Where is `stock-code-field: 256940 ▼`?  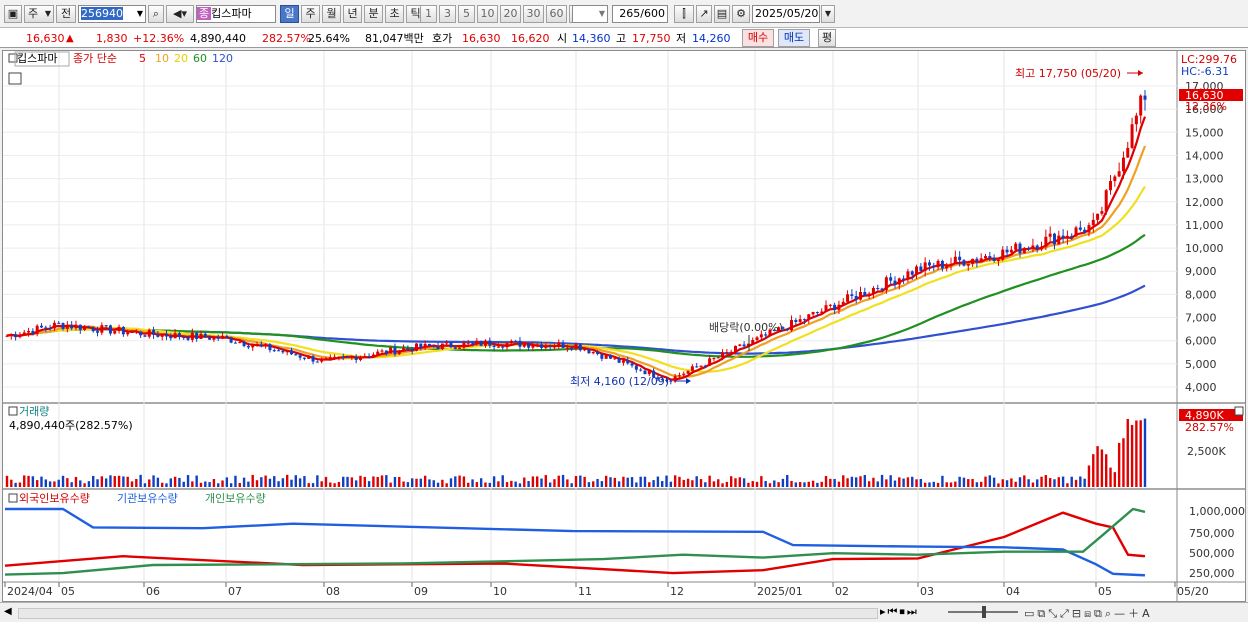 stock-code-field: 256940 ▼ is located at coordinates (112, 14).